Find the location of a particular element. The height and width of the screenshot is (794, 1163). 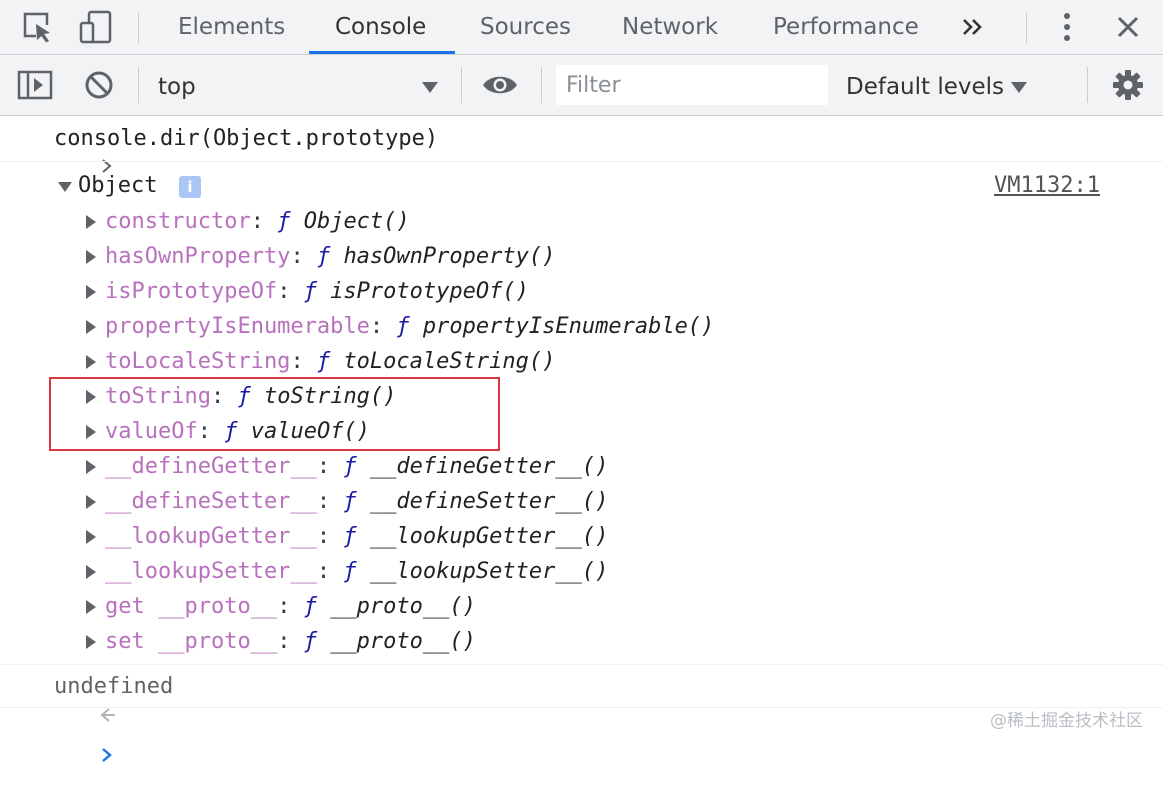

console-result: undefined is located at coordinates (581, 696).